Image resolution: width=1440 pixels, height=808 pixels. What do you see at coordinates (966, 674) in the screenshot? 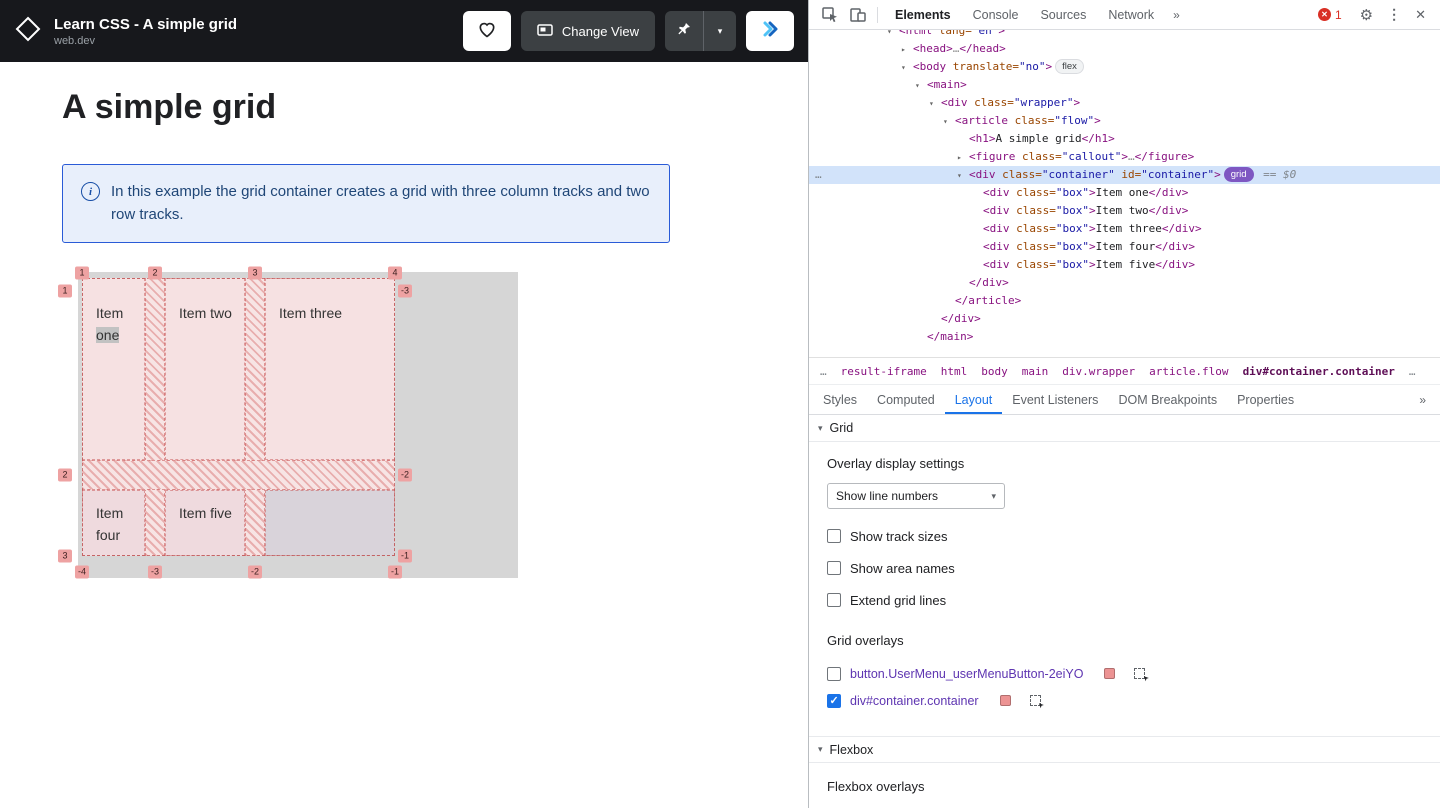
I see `overlay-element-link: button.UserMenu_userMenuButton-2eiYO` at bounding box center [966, 674].